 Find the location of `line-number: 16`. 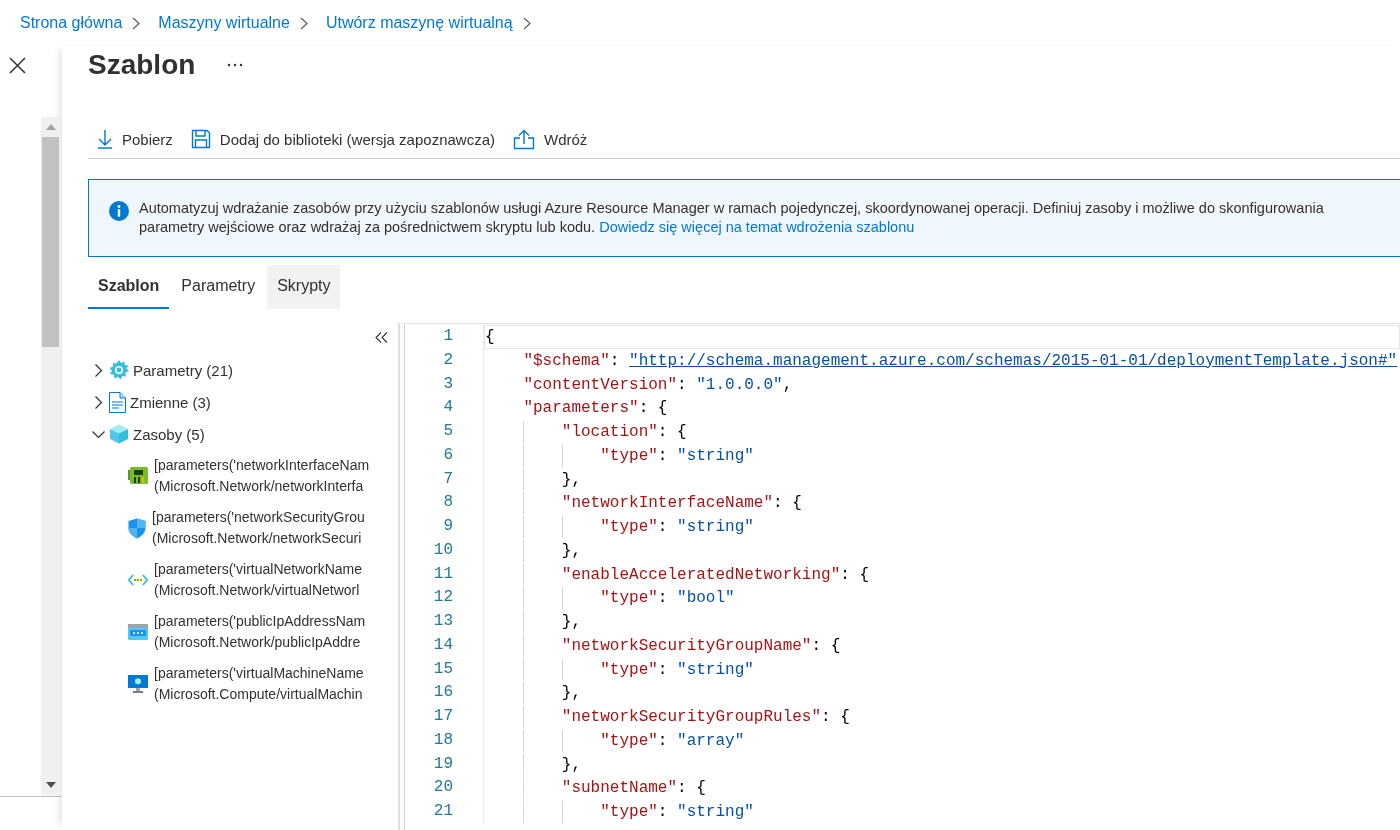

line-number: 16 is located at coordinates (444, 693).